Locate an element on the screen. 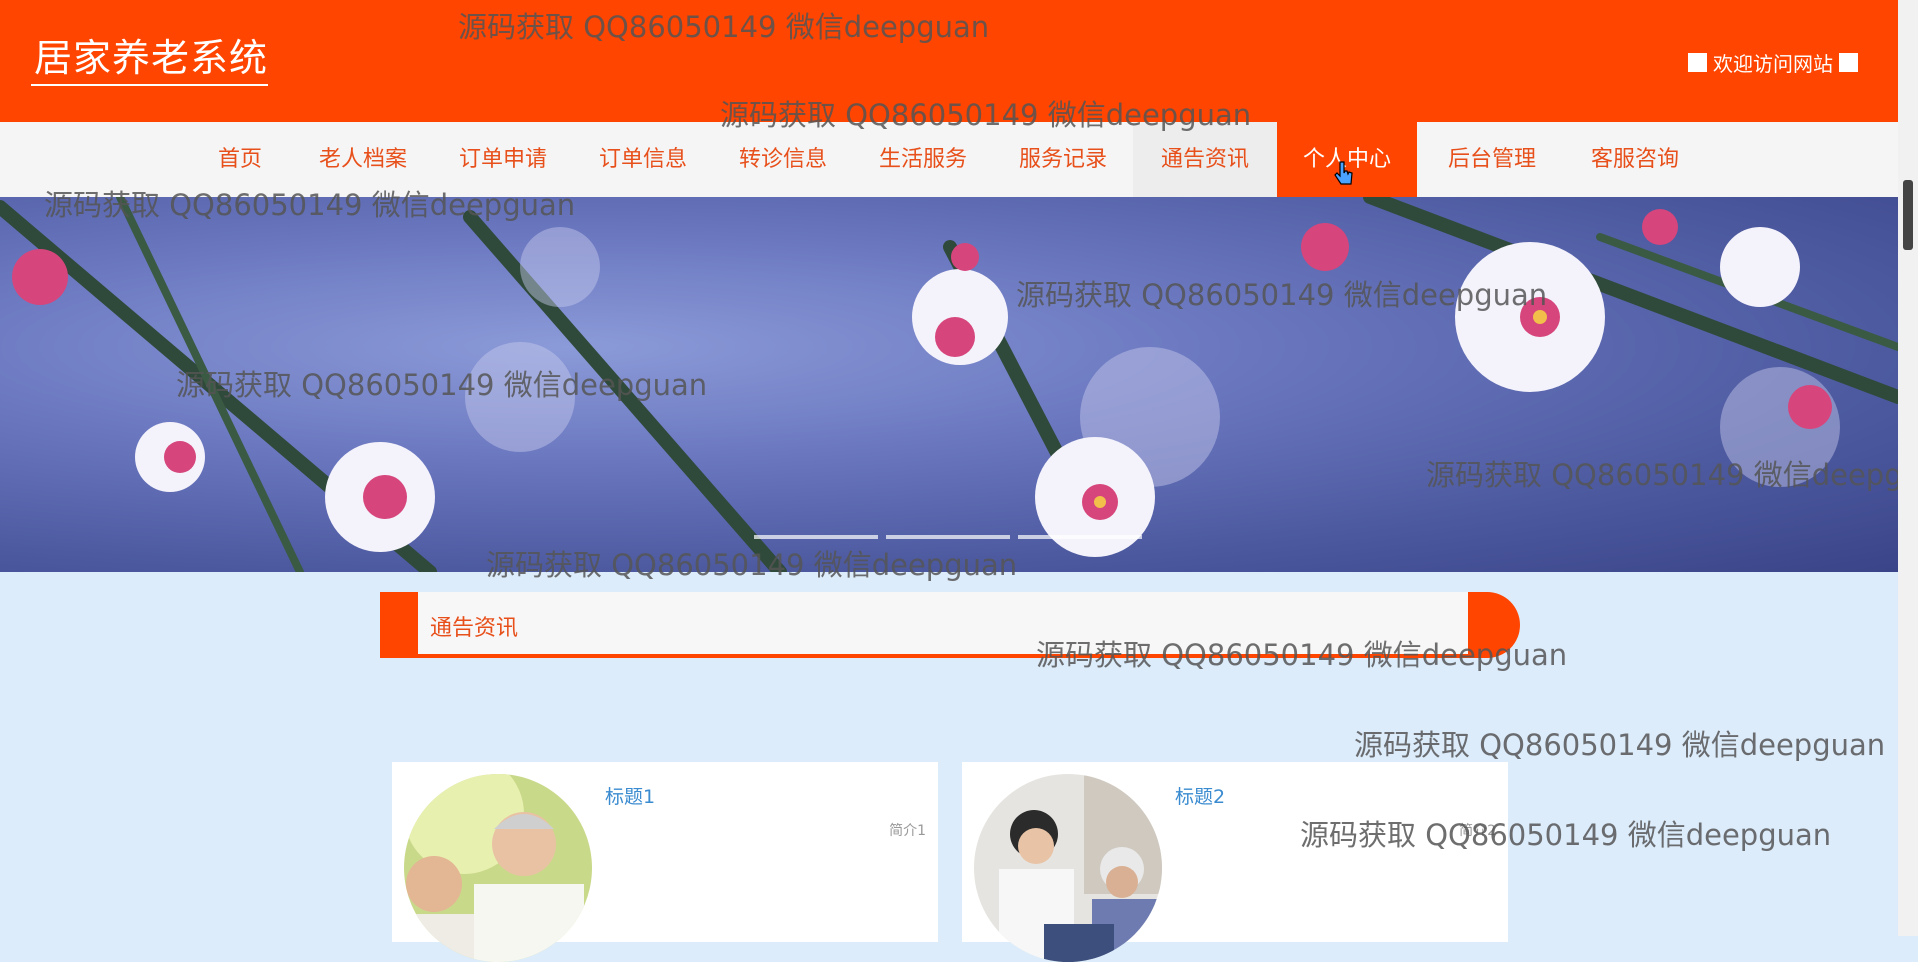  hand-cursor-icon is located at coordinates (1343, 173).